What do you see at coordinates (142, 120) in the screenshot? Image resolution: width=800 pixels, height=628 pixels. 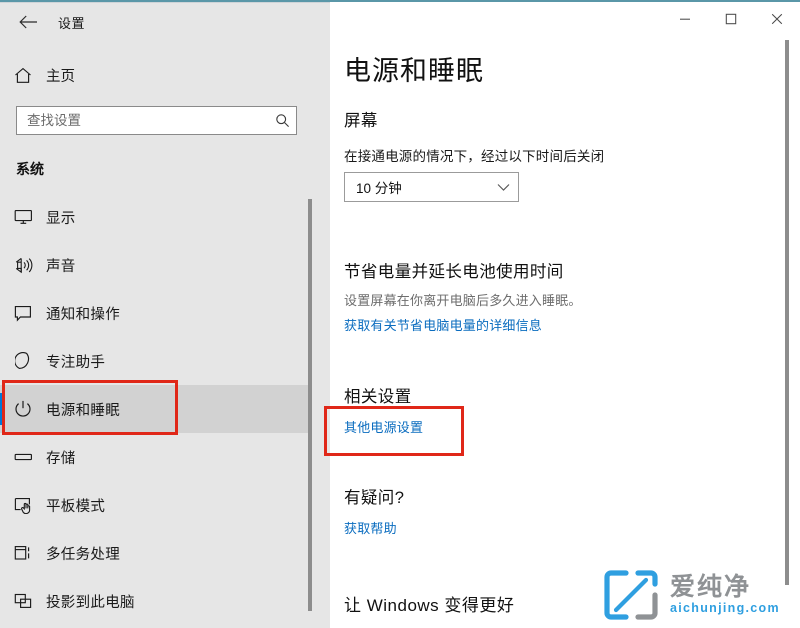 I see `search-input` at bounding box center [142, 120].